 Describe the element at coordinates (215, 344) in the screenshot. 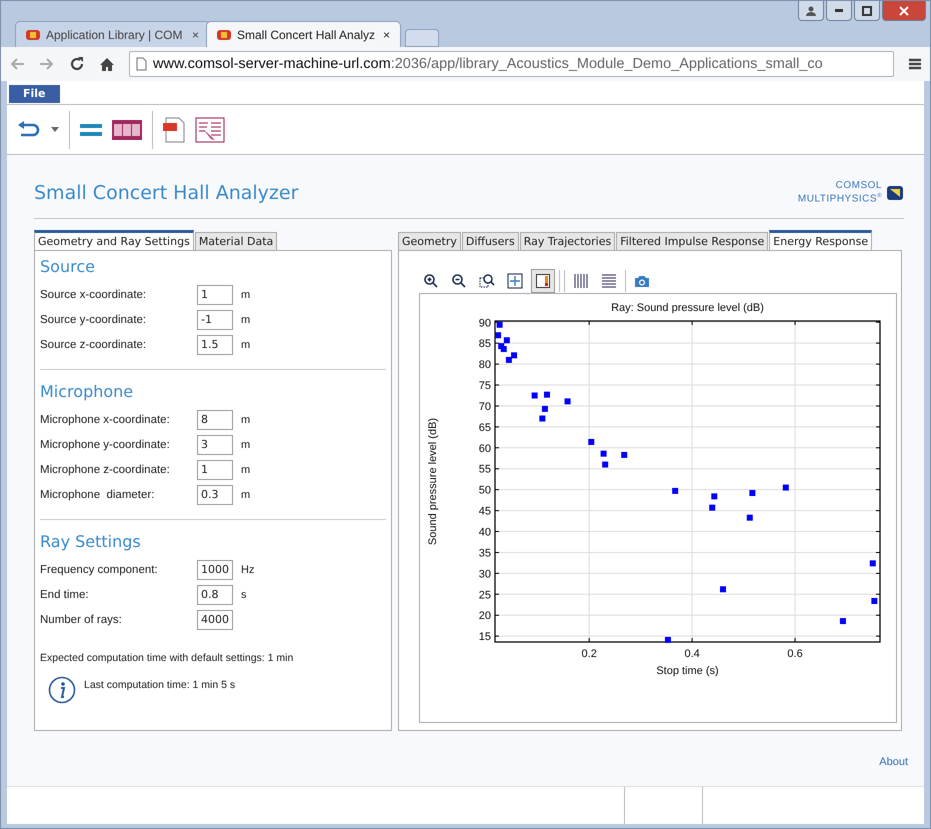

I see `input-field: 1.5` at that location.